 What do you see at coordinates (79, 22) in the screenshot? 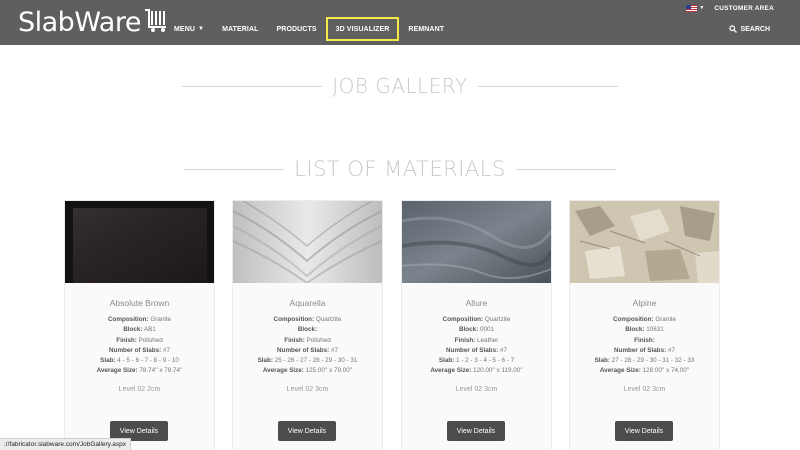
I see `logo-text: SlabWare` at bounding box center [79, 22].